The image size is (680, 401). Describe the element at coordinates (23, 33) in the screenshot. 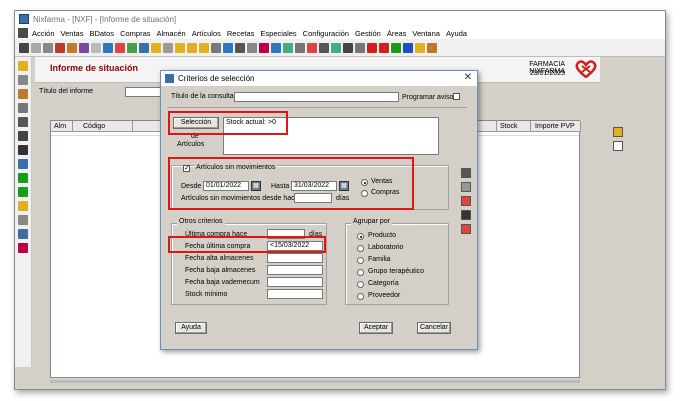

I see `mdi-window-icon` at that location.